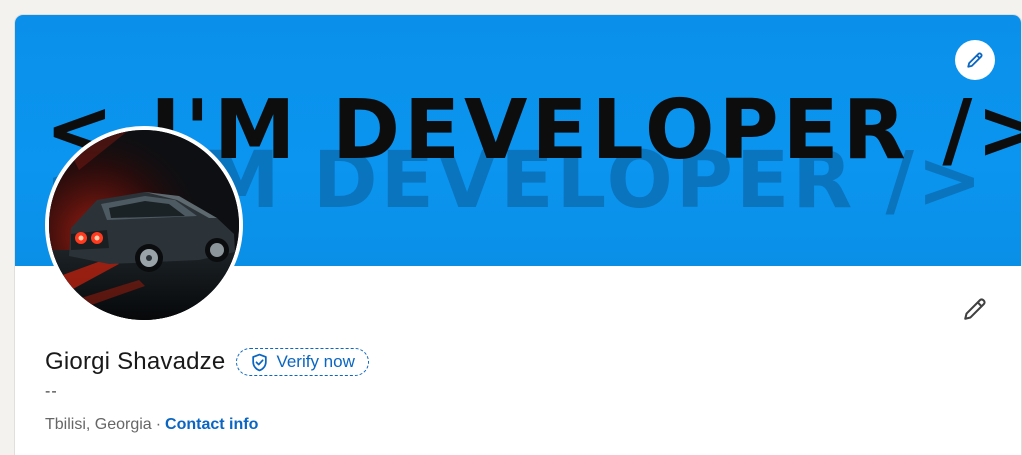  Describe the element at coordinates (51, 391) in the screenshot. I see `profile-headline: --` at that location.